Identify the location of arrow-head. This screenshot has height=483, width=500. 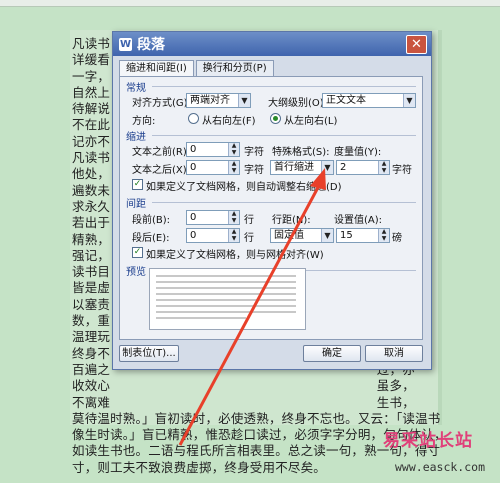
(318, 179).